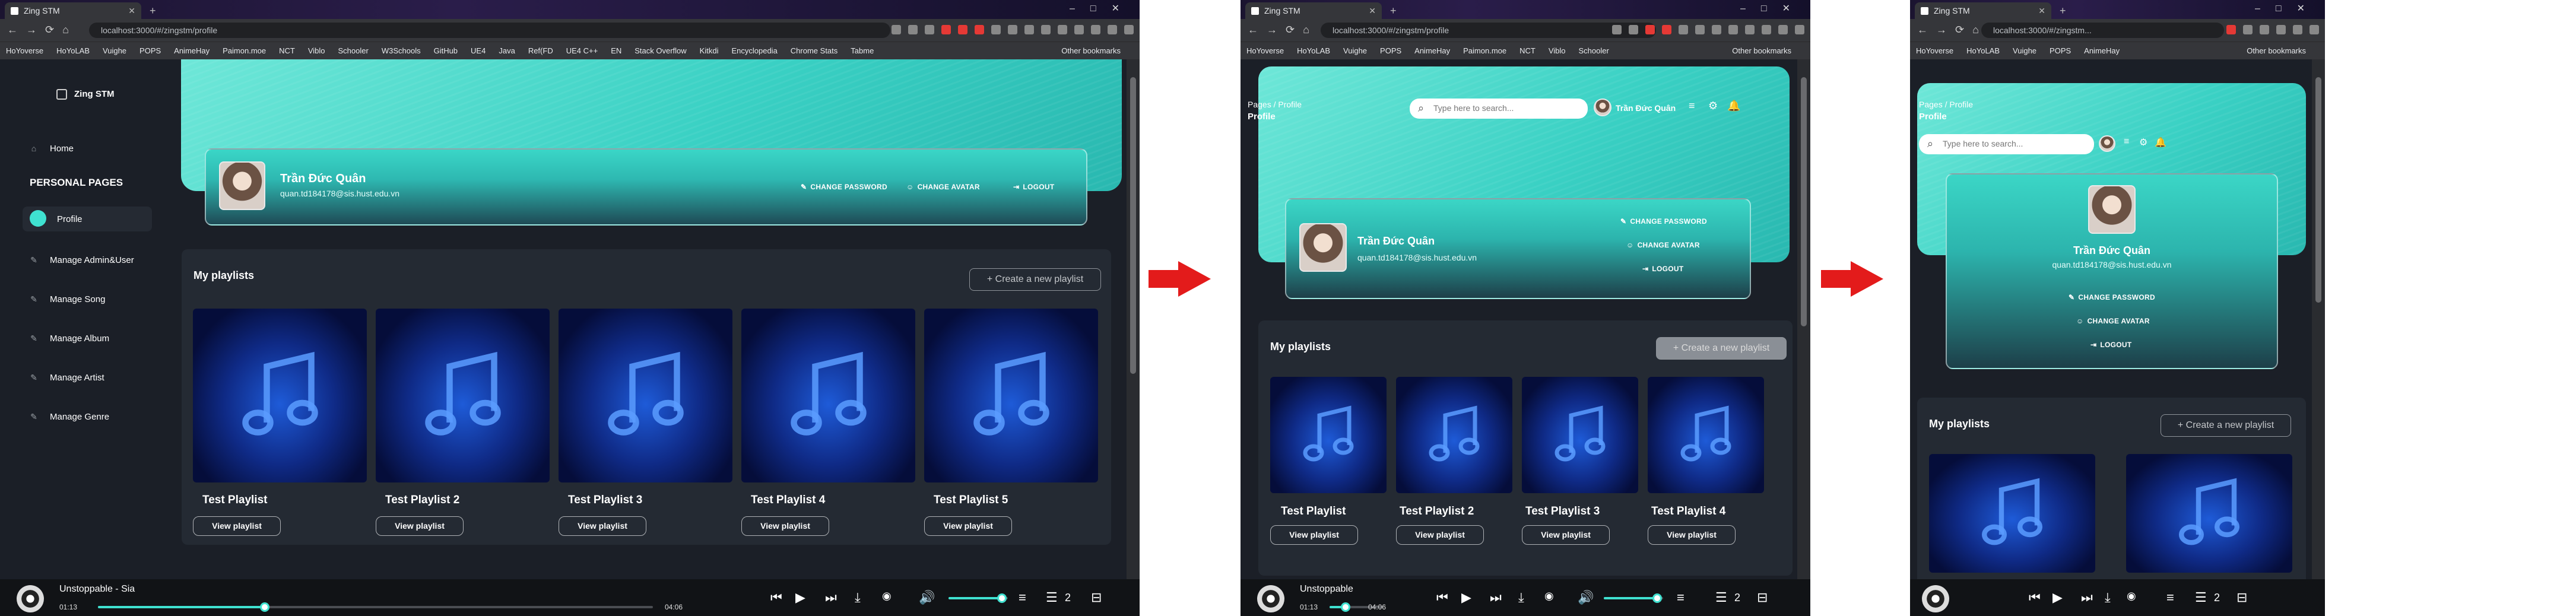  What do you see at coordinates (754, 50) in the screenshot?
I see `bookmark: Encyclopedia` at bounding box center [754, 50].